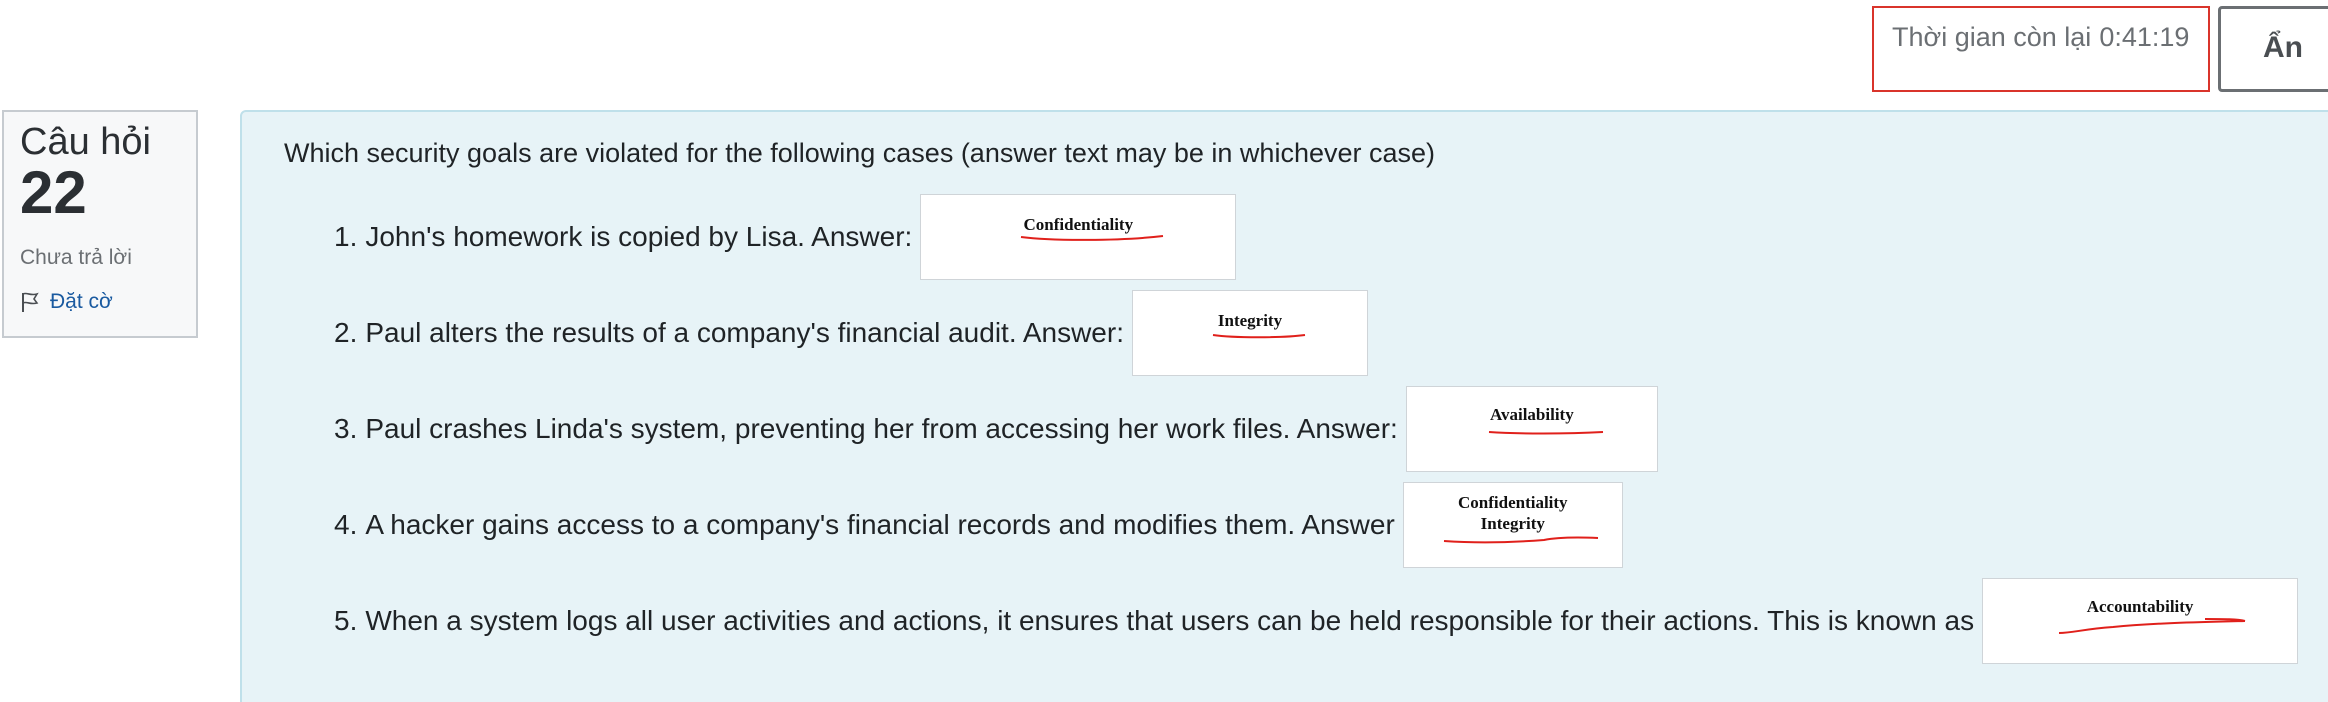 This screenshot has width=2328, height=702. What do you see at coordinates (1512, 525) in the screenshot?
I see `answer-image-4: Confidentiality Integrity` at bounding box center [1512, 525].